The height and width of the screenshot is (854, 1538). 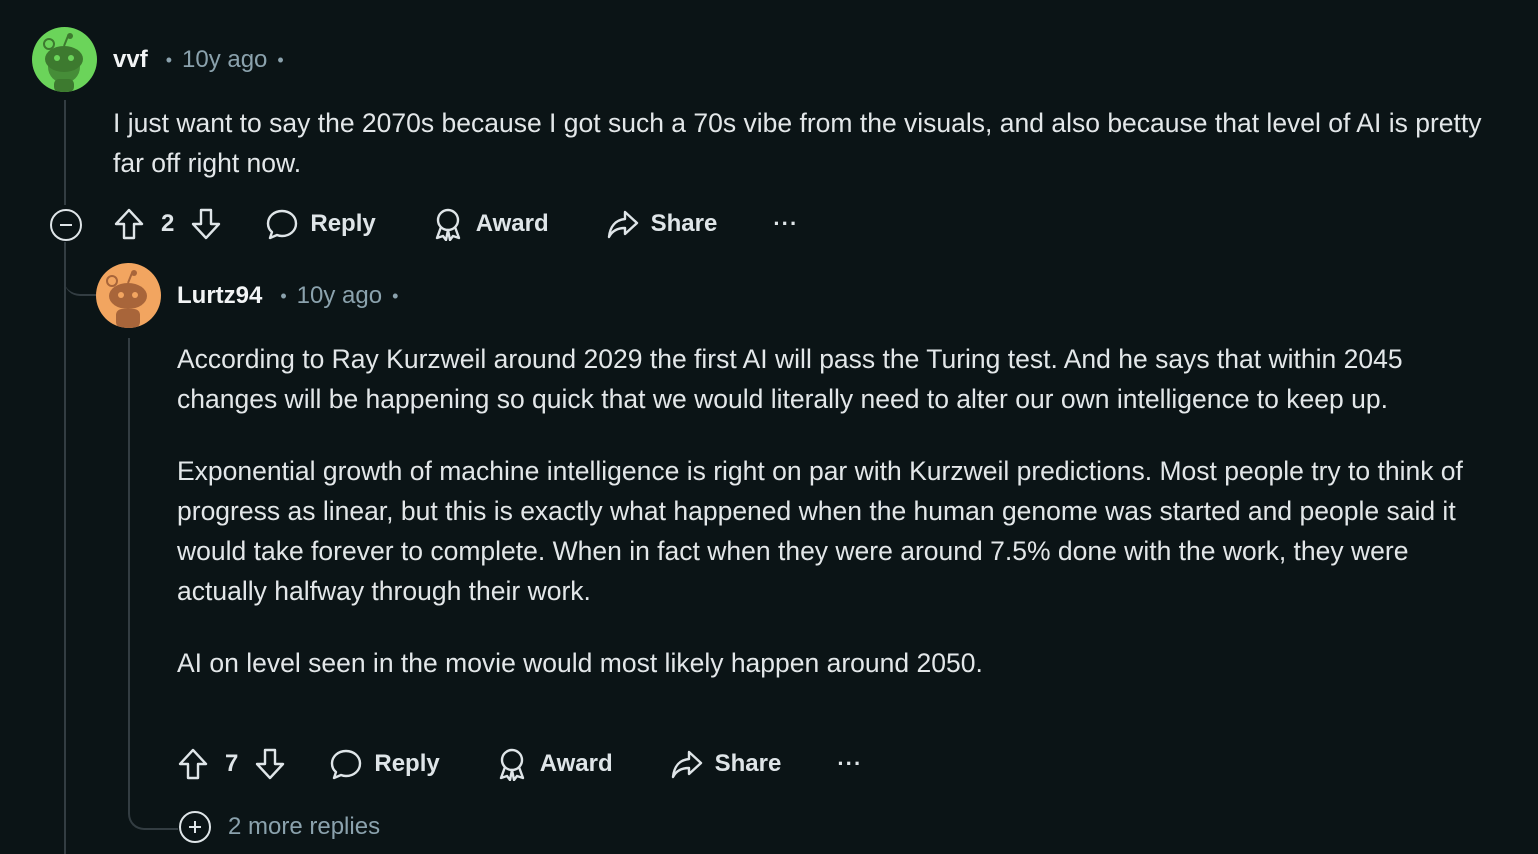 I want to click on comment-actions: 7 Reply Award Share ···, so click(x=519, y=764).